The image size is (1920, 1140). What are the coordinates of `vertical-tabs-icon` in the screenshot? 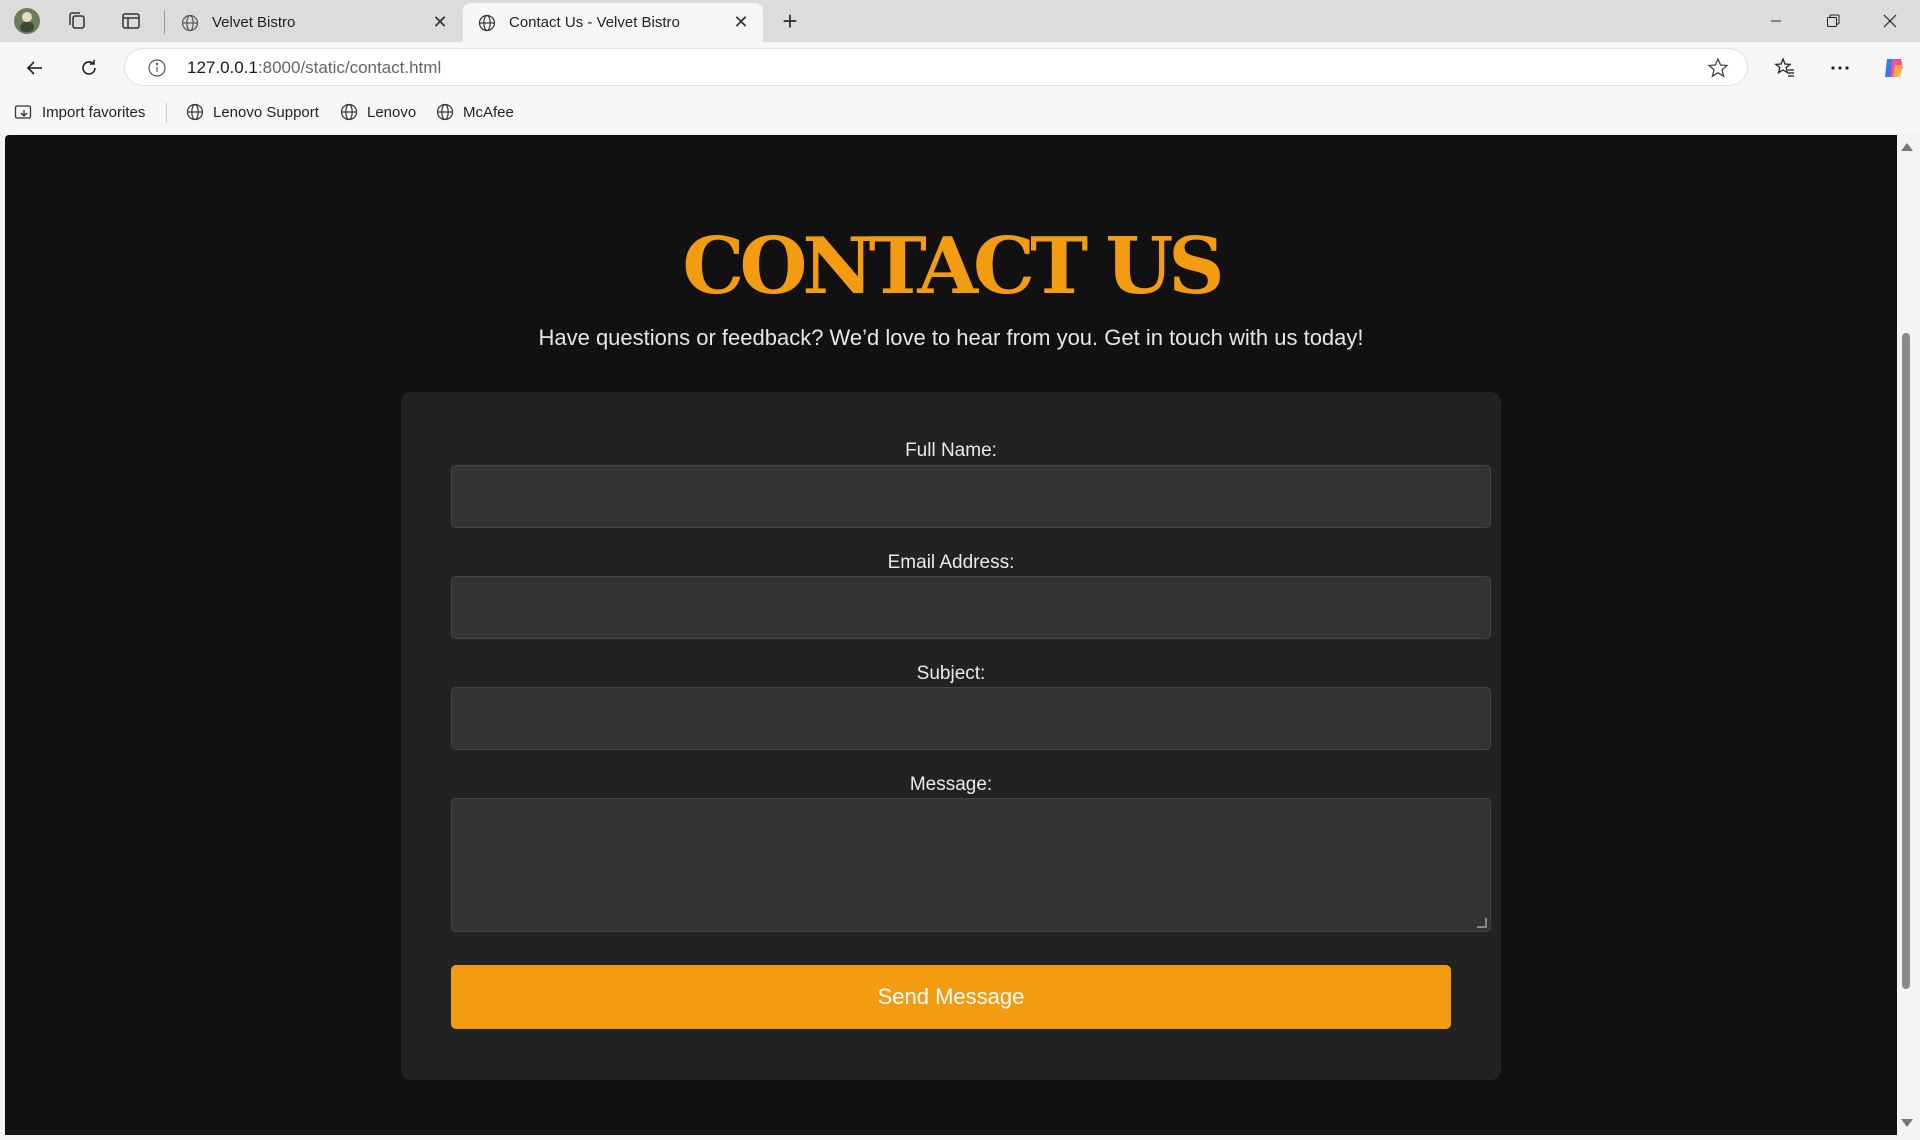 It's located at (131, 21).